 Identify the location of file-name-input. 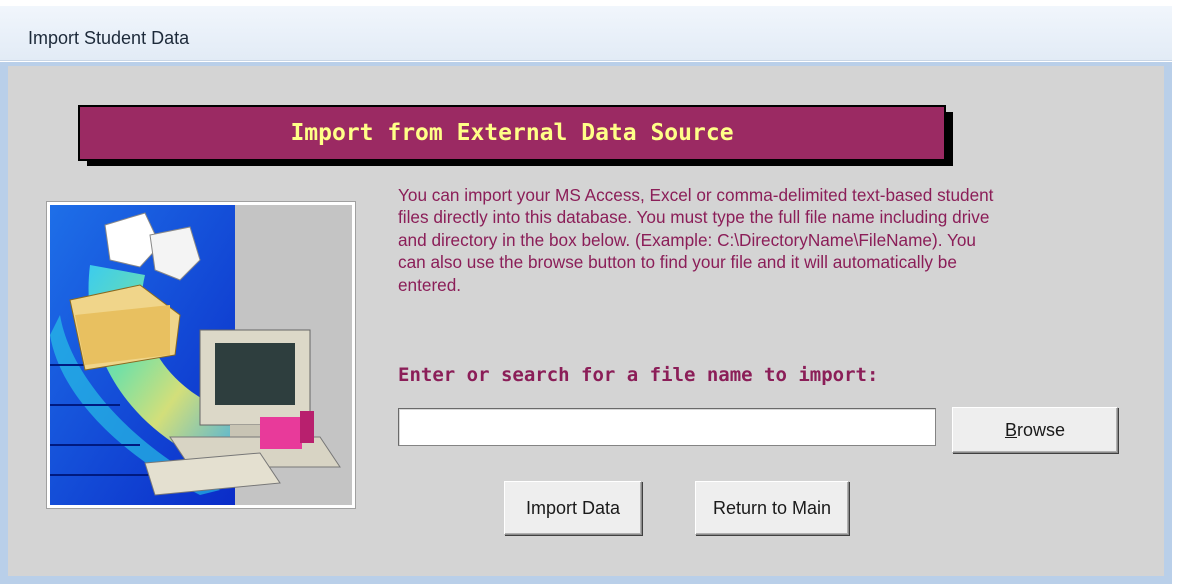
(667, 427).